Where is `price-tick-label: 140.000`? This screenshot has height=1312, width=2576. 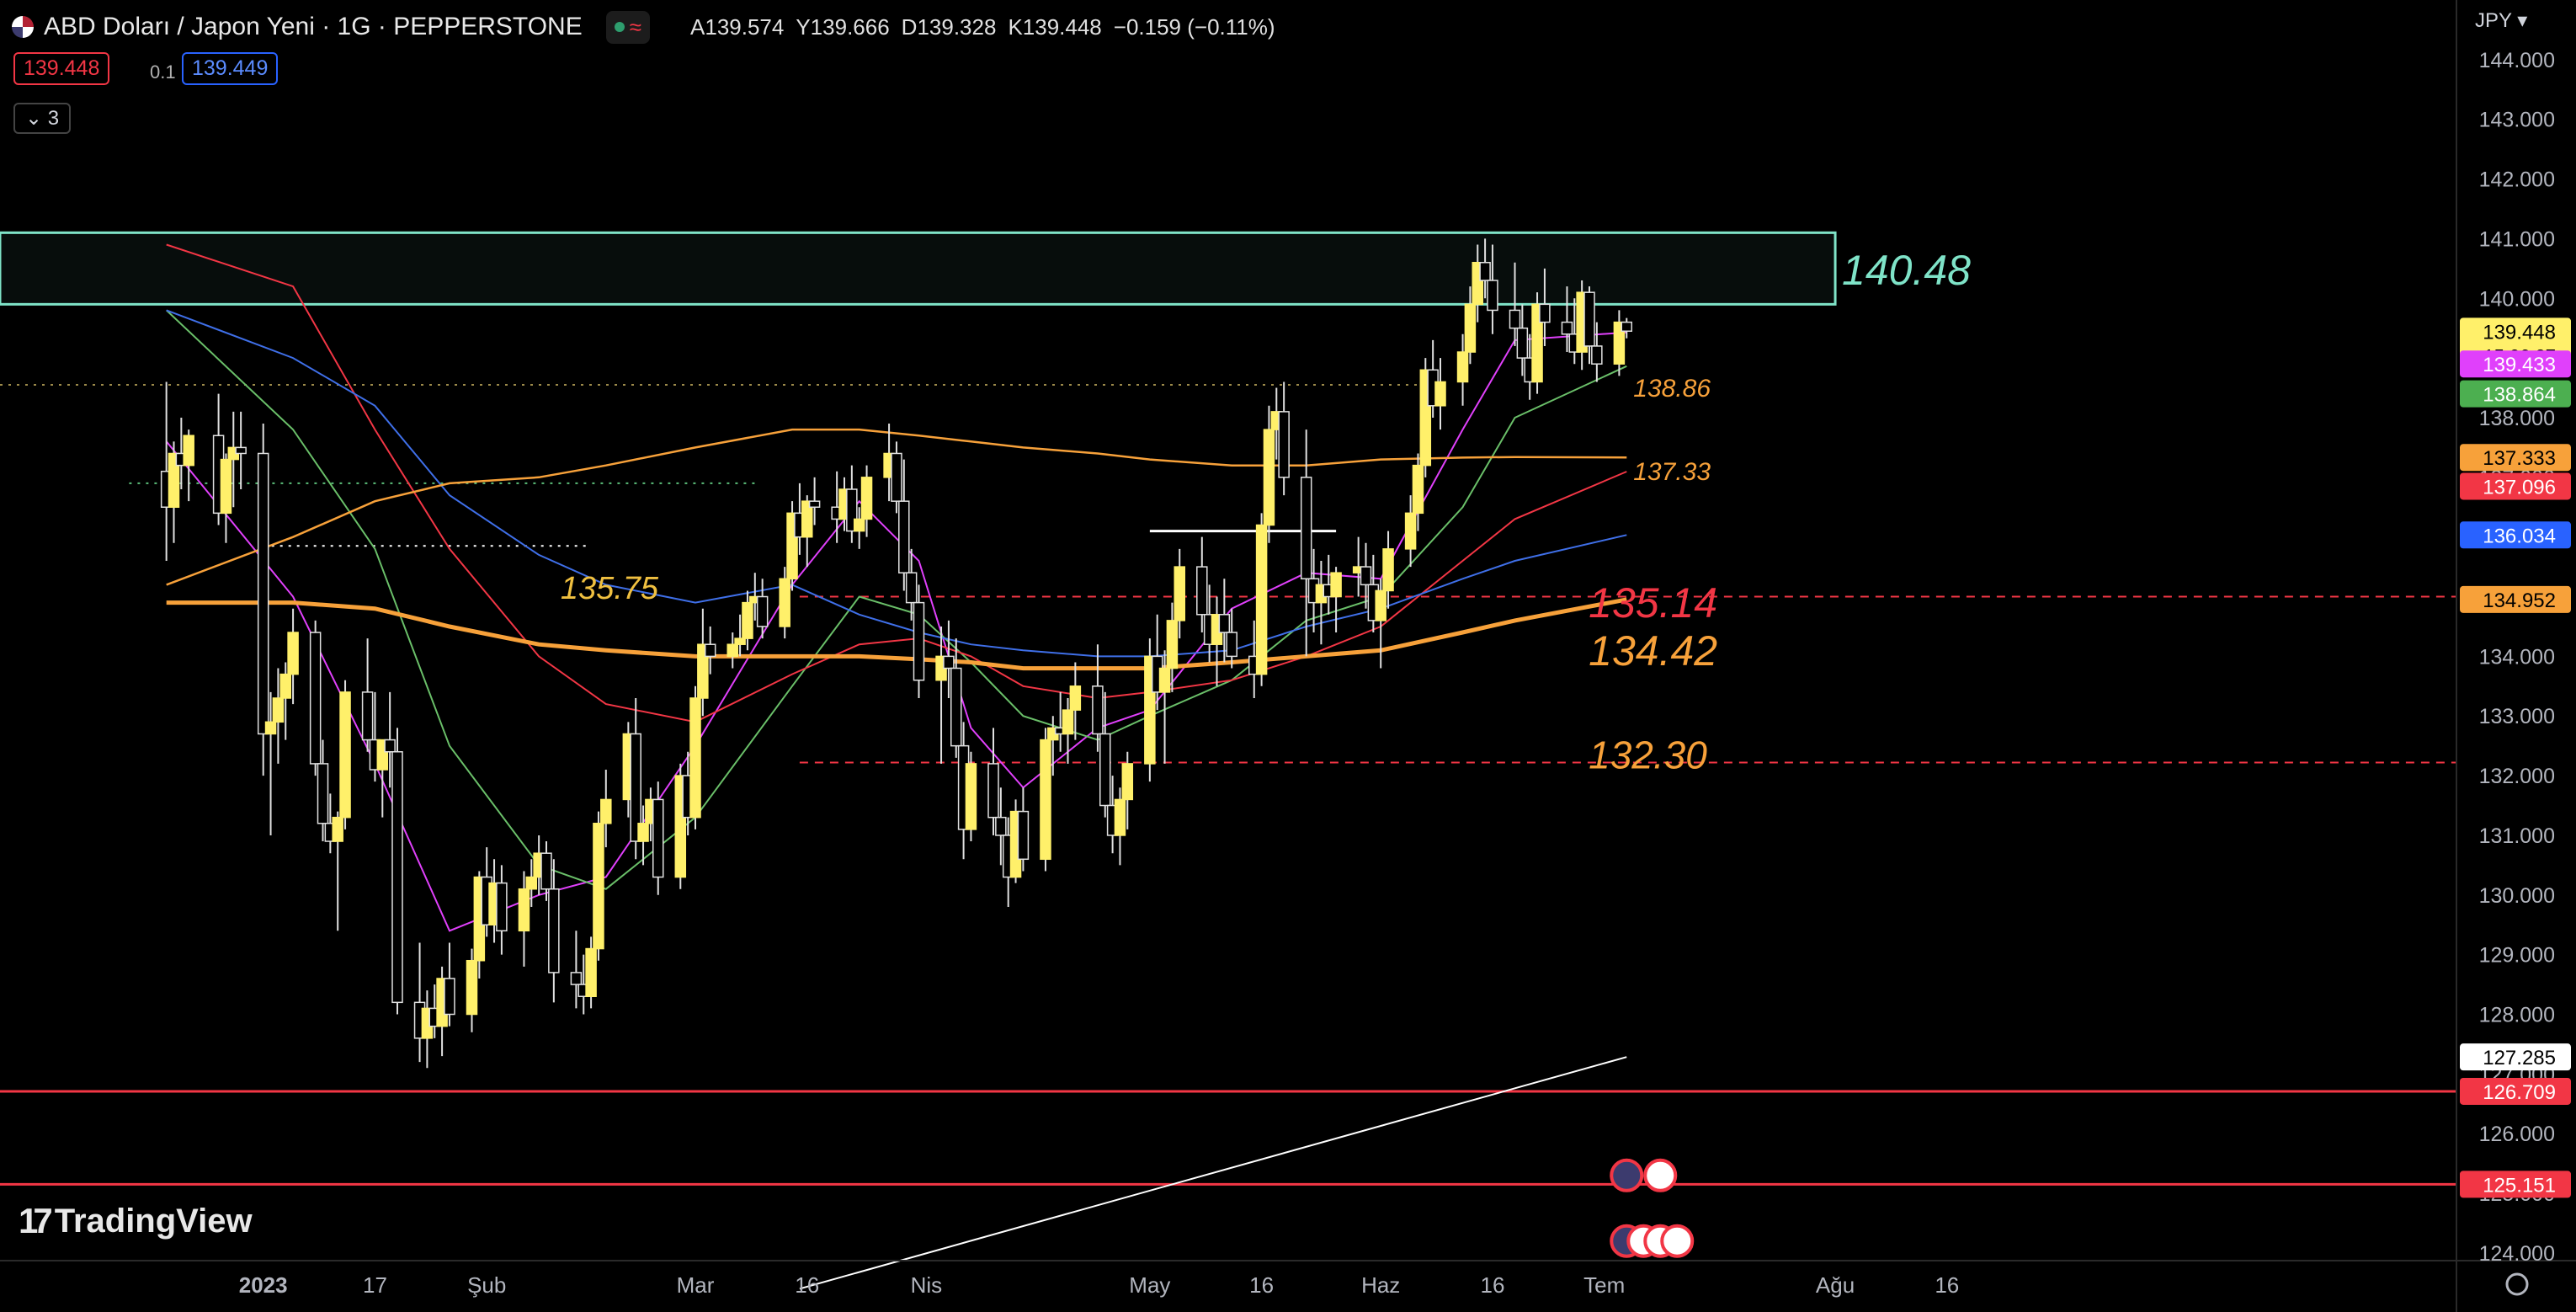
price-tick-label: 140.000 is located at coordinates (2517, 299).